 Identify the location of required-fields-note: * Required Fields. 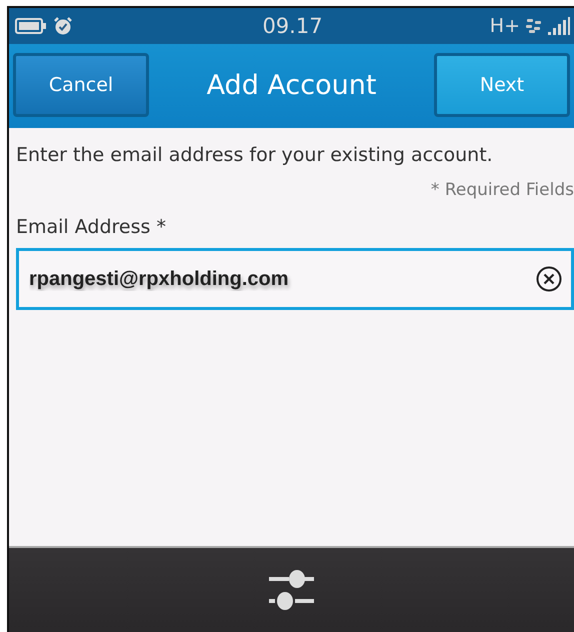
(502, 190).